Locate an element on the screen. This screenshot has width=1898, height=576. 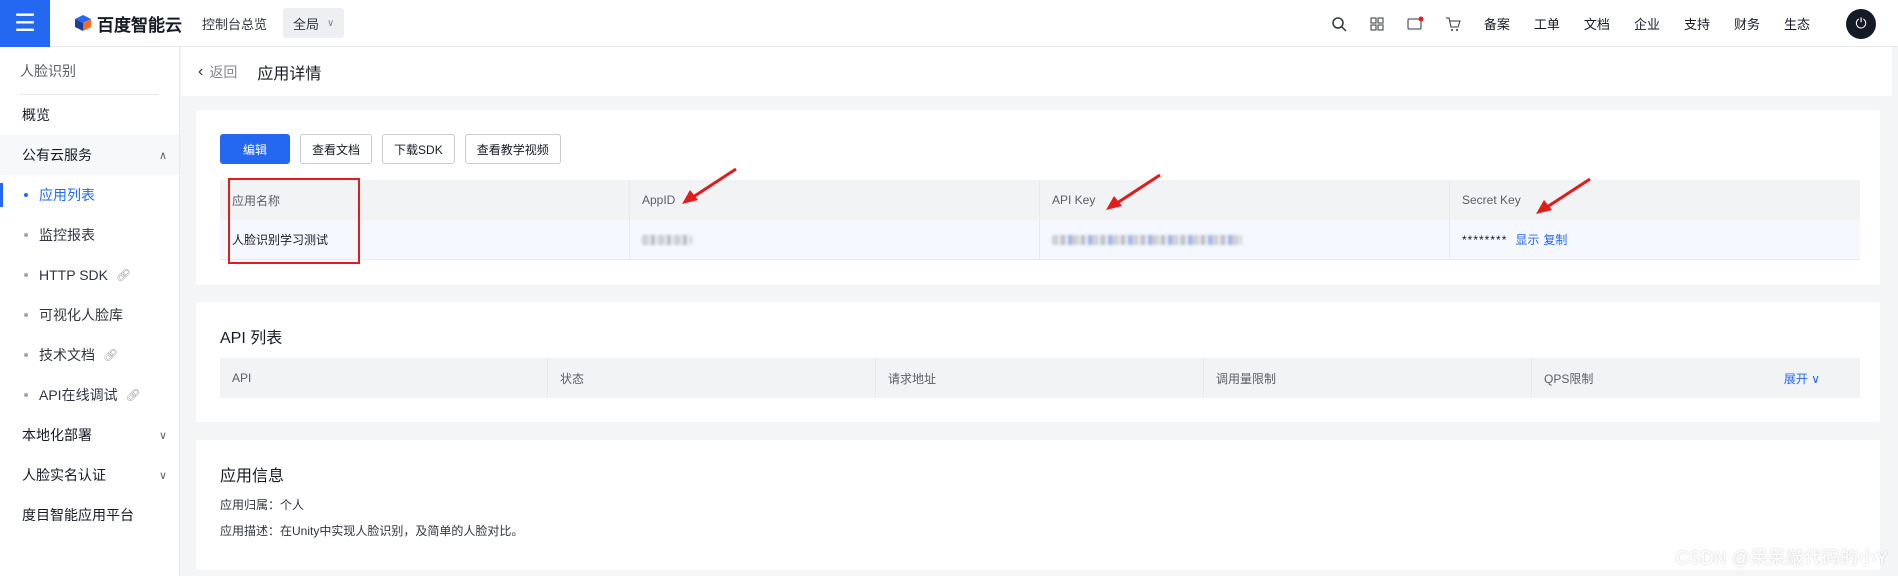
table-header-row: API 状态 请求地址 调用量限制 QPS限制 展开 ∨ is located at coordinates (1040, 378).